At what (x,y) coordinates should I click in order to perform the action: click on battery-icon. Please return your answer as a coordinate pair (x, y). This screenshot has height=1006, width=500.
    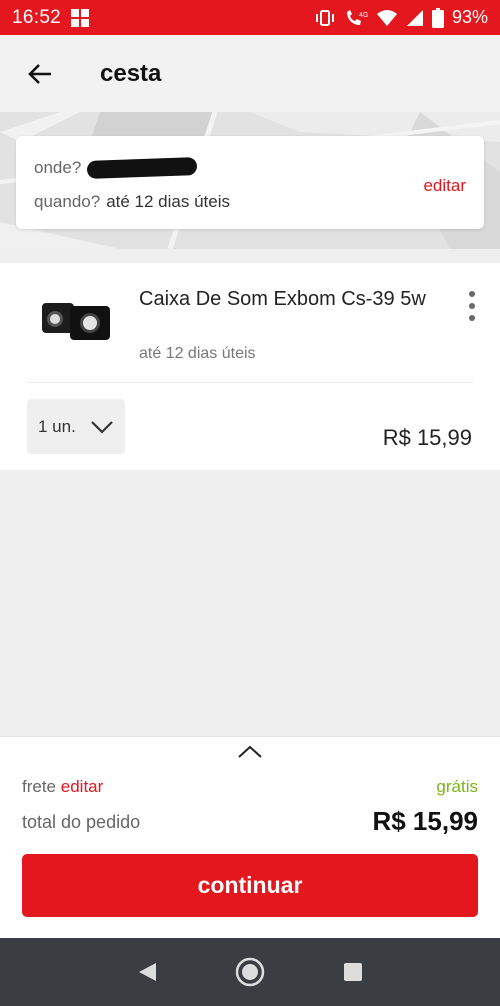
    Looking at the image, I should click on (437, 17).